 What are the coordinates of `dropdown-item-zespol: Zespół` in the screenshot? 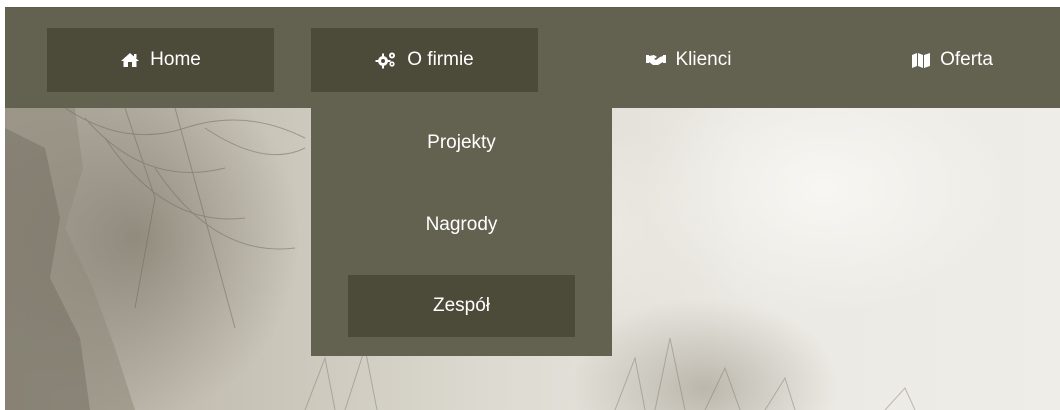 It's located at (461, 306).